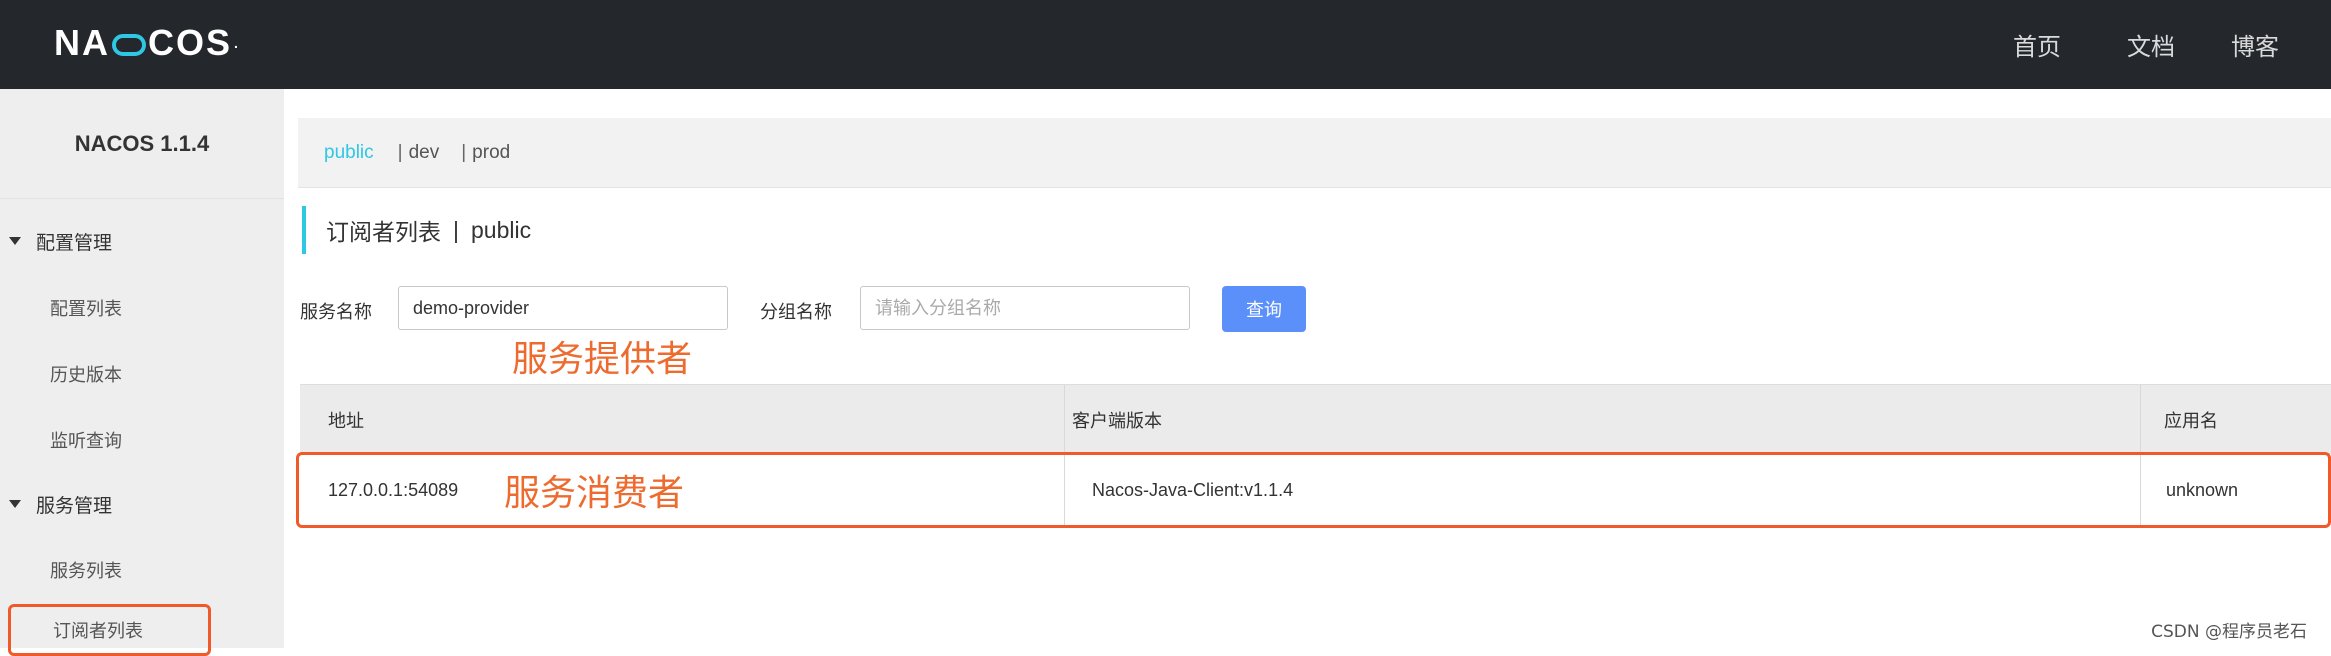 The image size is (2331, 656). Describe the element at coordinates (1264, 309) in the screenshot. I see `query-button: 查询` at that location.